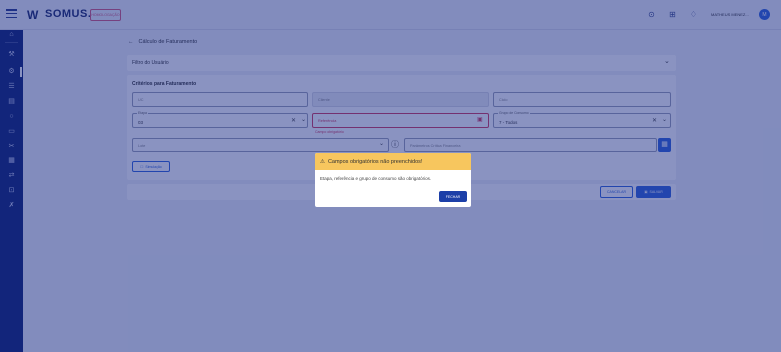 This screenshot has height=352, width=781. I want to click on dialog-header: ⚠ Campos obrigatórios não preenchidos!, so click(393, 161).